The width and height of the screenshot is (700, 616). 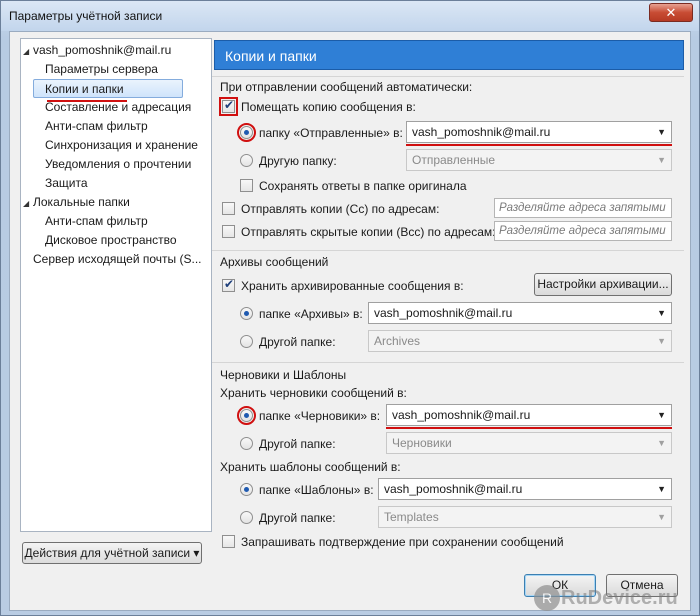 What do you see at coordinates (118, 164) in the screenshot?
I see `tree-item-receipts: Уведомления о прочтении` at bounding box center [118, 164].